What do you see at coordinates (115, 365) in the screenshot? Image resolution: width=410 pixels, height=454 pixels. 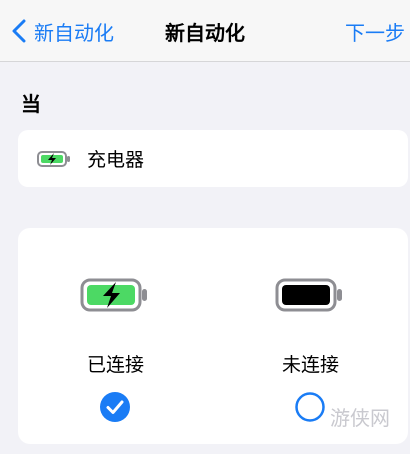 I see `option-connected-label: 已连接` at bounding box center [115, 365].